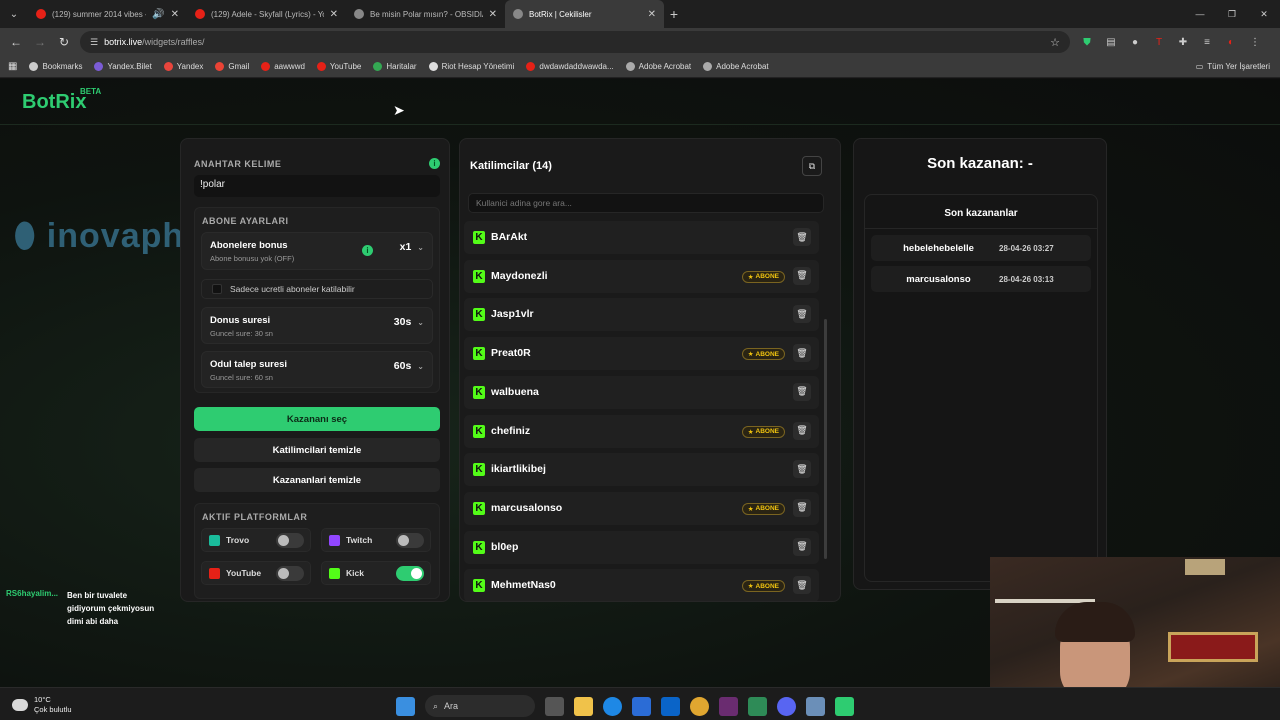  Describe the element at coordinates (395, 66) in the screenshot. I see `bookmark-item: Haritalar` at that location.